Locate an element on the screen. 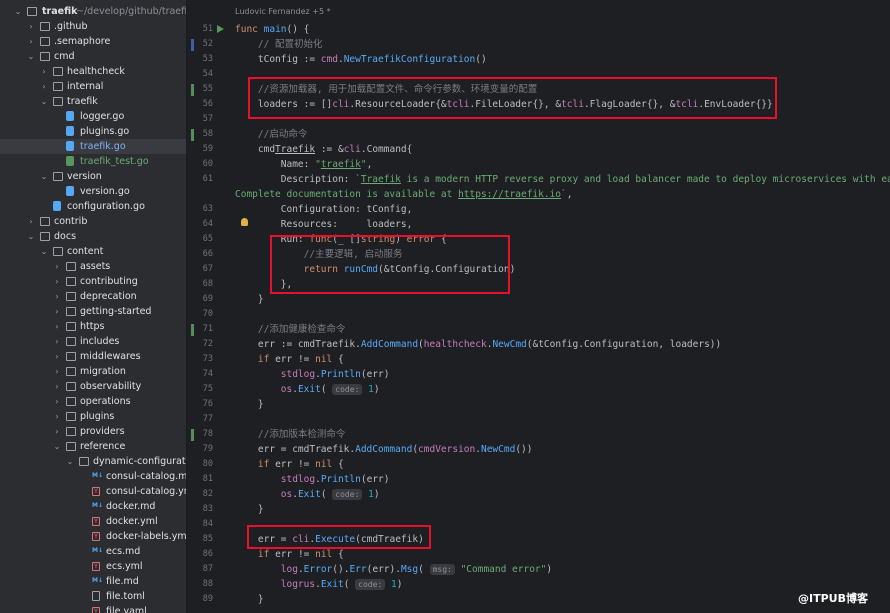 The height and width of the screenshot is (613, 890). tree-item: Yecs.yml is located at coordinates (93, 566).